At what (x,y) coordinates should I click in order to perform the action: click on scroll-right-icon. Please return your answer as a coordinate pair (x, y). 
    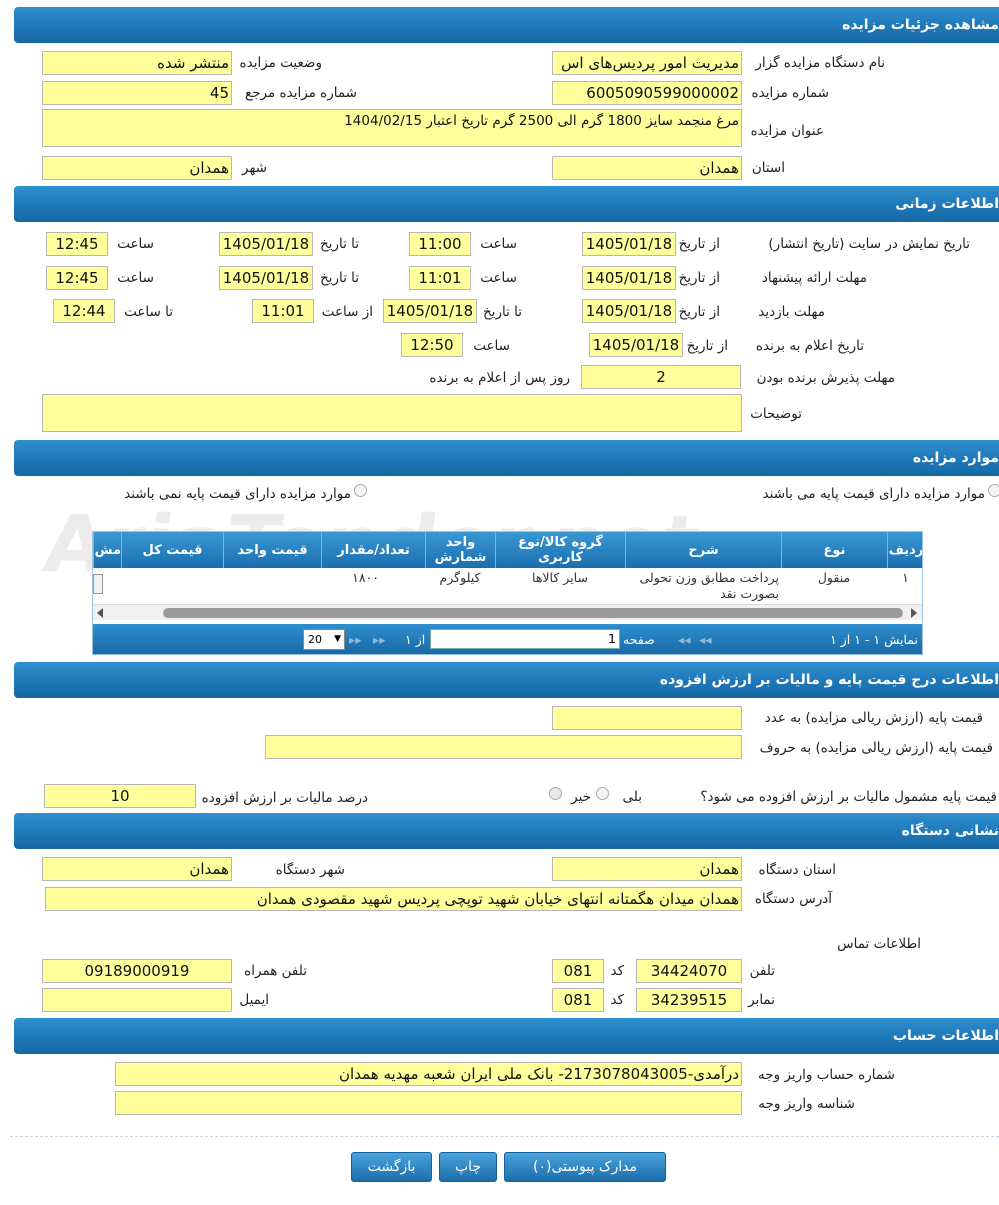
    Looking at the image, I should click on (914, 613).